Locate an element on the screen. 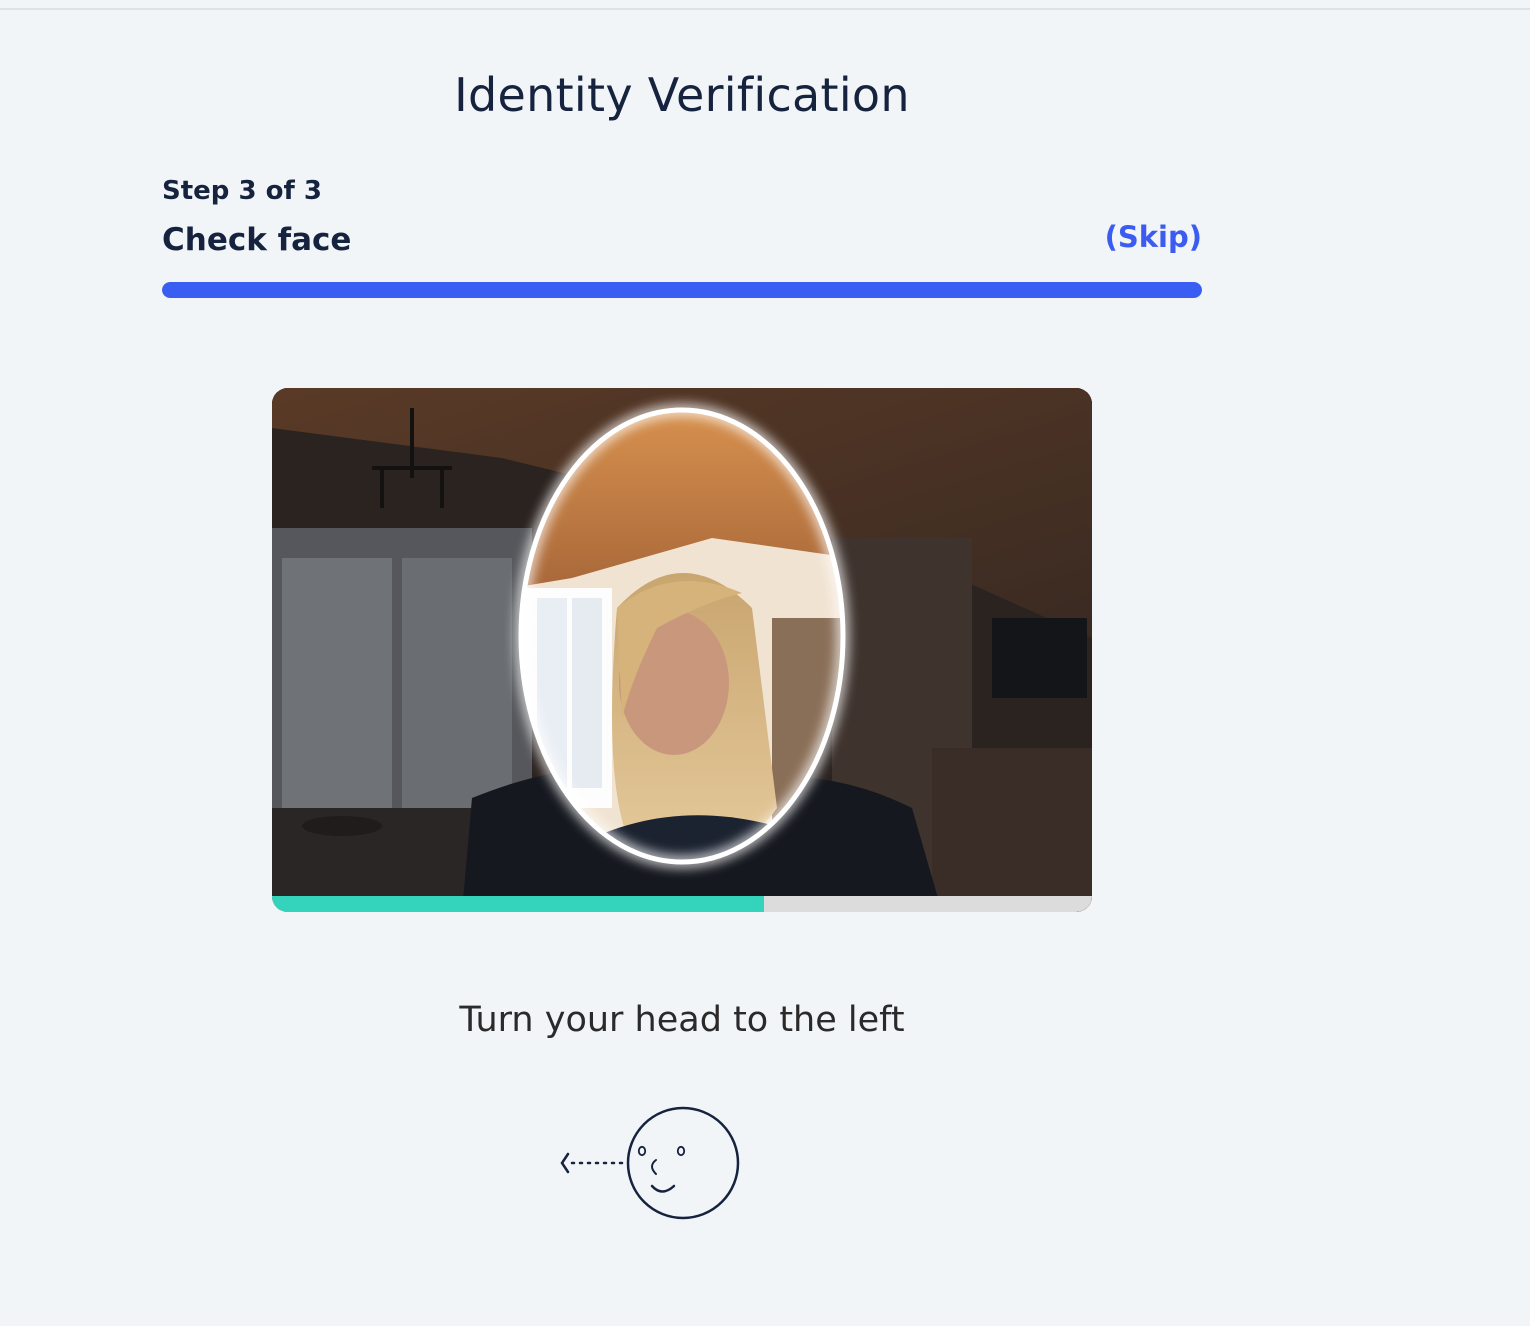  page-title: Identity Verification is located at coordinates (682, 95).